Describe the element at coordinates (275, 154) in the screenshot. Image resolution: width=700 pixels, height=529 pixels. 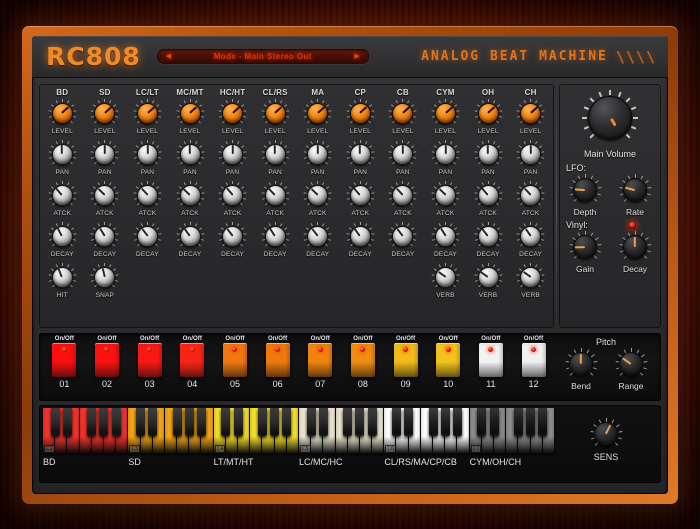
I see `cl-rs-pan-knob` at that location.